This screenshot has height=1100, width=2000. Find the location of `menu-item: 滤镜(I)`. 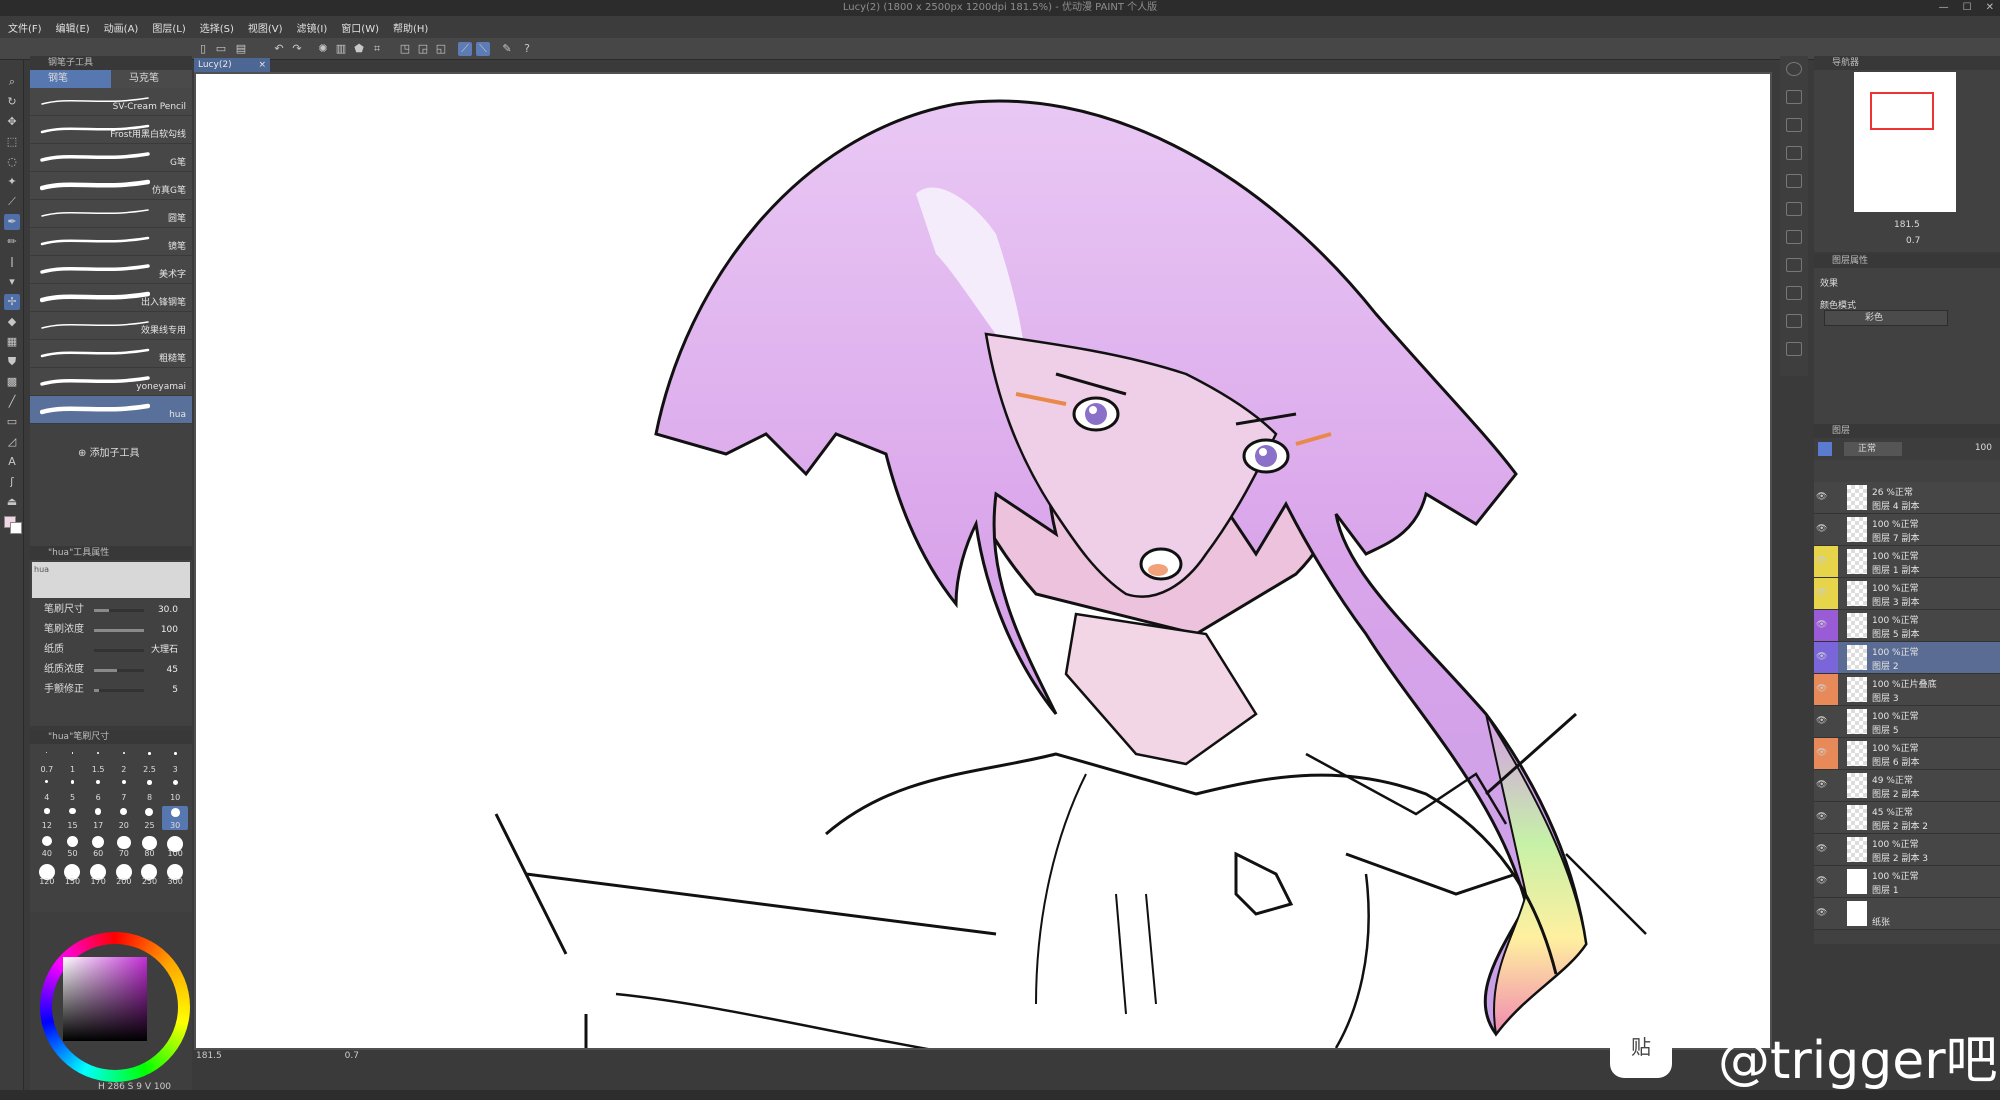

menu-item: 滤镜(I) is located at coordinates (312, 27).